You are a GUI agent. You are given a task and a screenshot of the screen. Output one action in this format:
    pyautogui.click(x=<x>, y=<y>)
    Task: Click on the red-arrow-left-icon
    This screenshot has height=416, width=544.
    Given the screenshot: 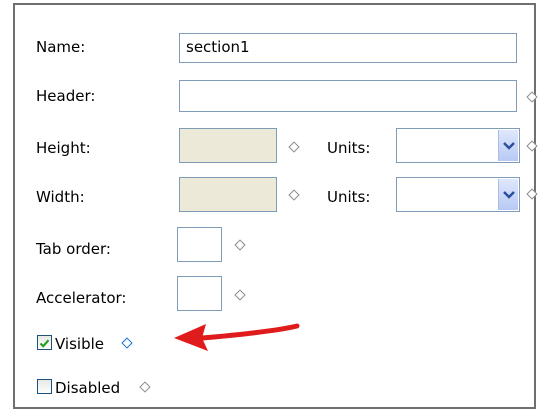 What is the action you would take?
    pyautogui.click(x=237, y=337)
    